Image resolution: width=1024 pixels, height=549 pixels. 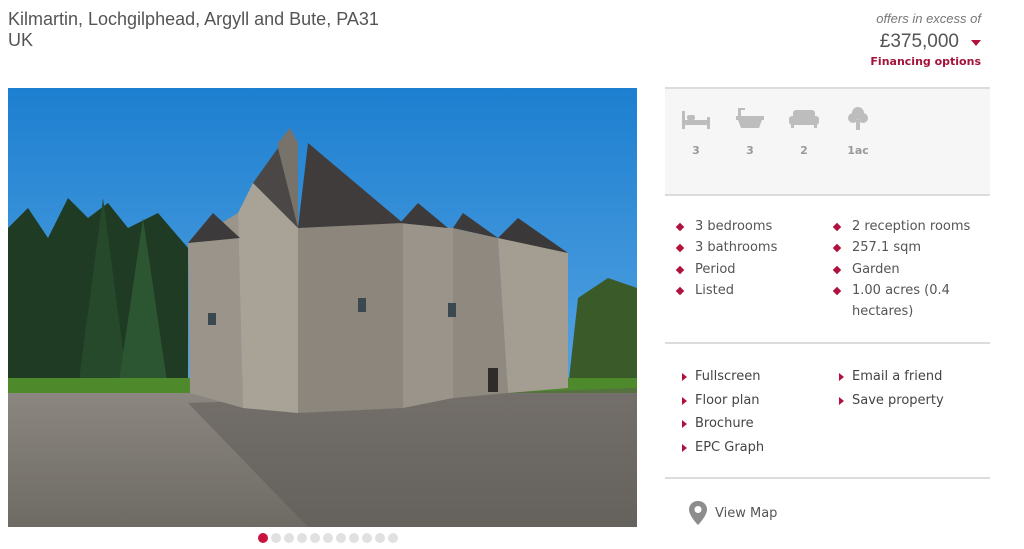 What do you see at coordinates (696, 120) in the screenshot?
I see `bed-icon` at bounding box center [696, 120].